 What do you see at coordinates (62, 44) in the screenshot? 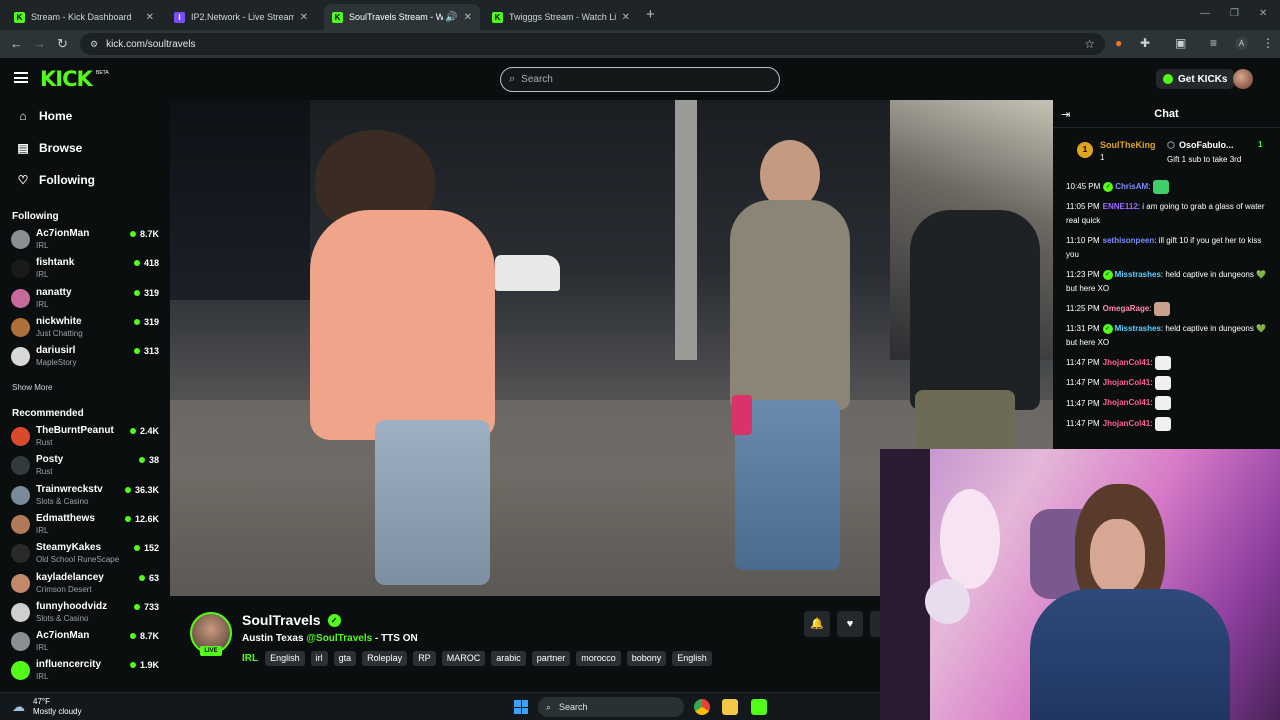
I see `reload-icon: ↻` at bounding box center [62, 44].